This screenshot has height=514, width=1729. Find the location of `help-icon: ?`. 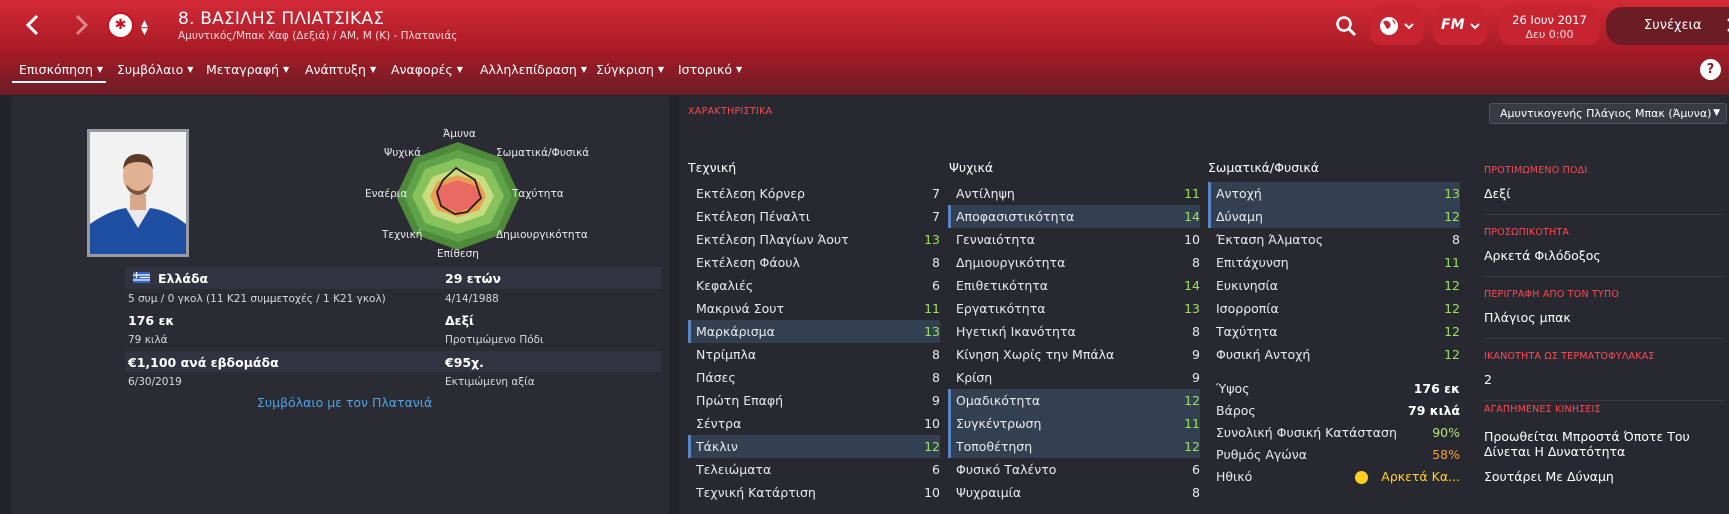

help-icon: ? is located at coordinates (1710, 69).